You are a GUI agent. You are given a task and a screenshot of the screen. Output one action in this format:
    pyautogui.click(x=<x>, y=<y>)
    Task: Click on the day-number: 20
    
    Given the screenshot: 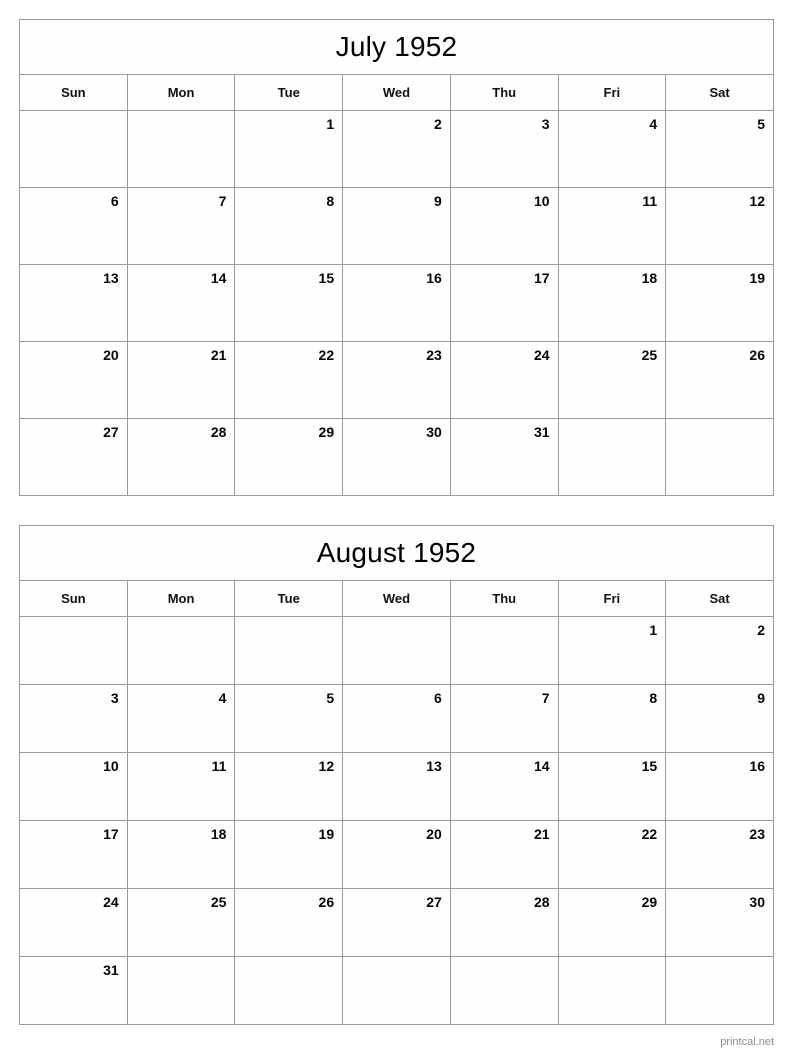 What is the action you would take?
    pyautogui.click(x=111, y=355)
    